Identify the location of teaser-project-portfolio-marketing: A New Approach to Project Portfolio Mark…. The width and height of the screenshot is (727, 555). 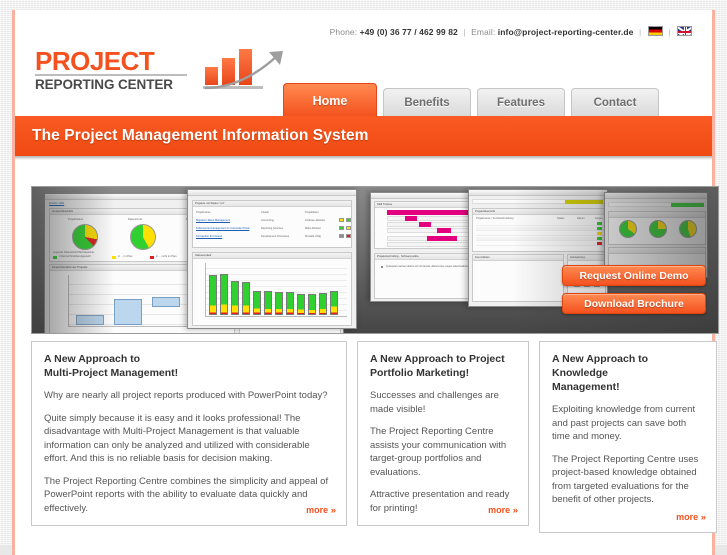
(443, 433).